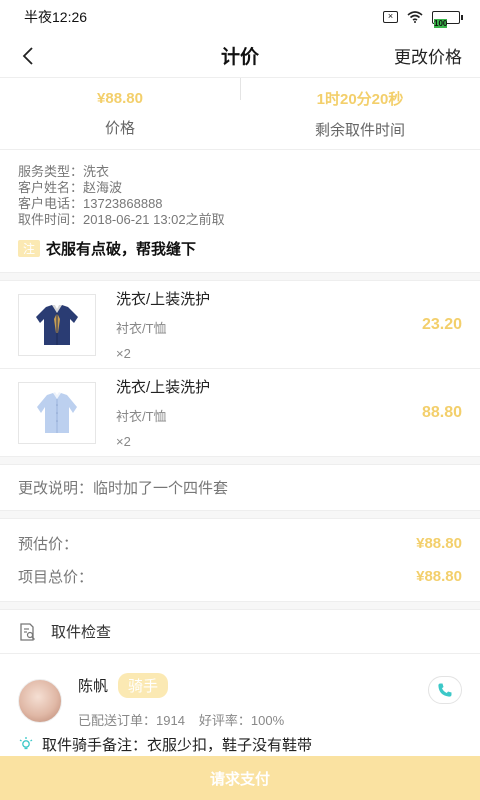  What do you see at coordinates (177, 745) in the screenshot?
I see `remark-text: 取件骑手备注：衣服少扣，鞋子没有鞋带` at bounding box center [177, 745].